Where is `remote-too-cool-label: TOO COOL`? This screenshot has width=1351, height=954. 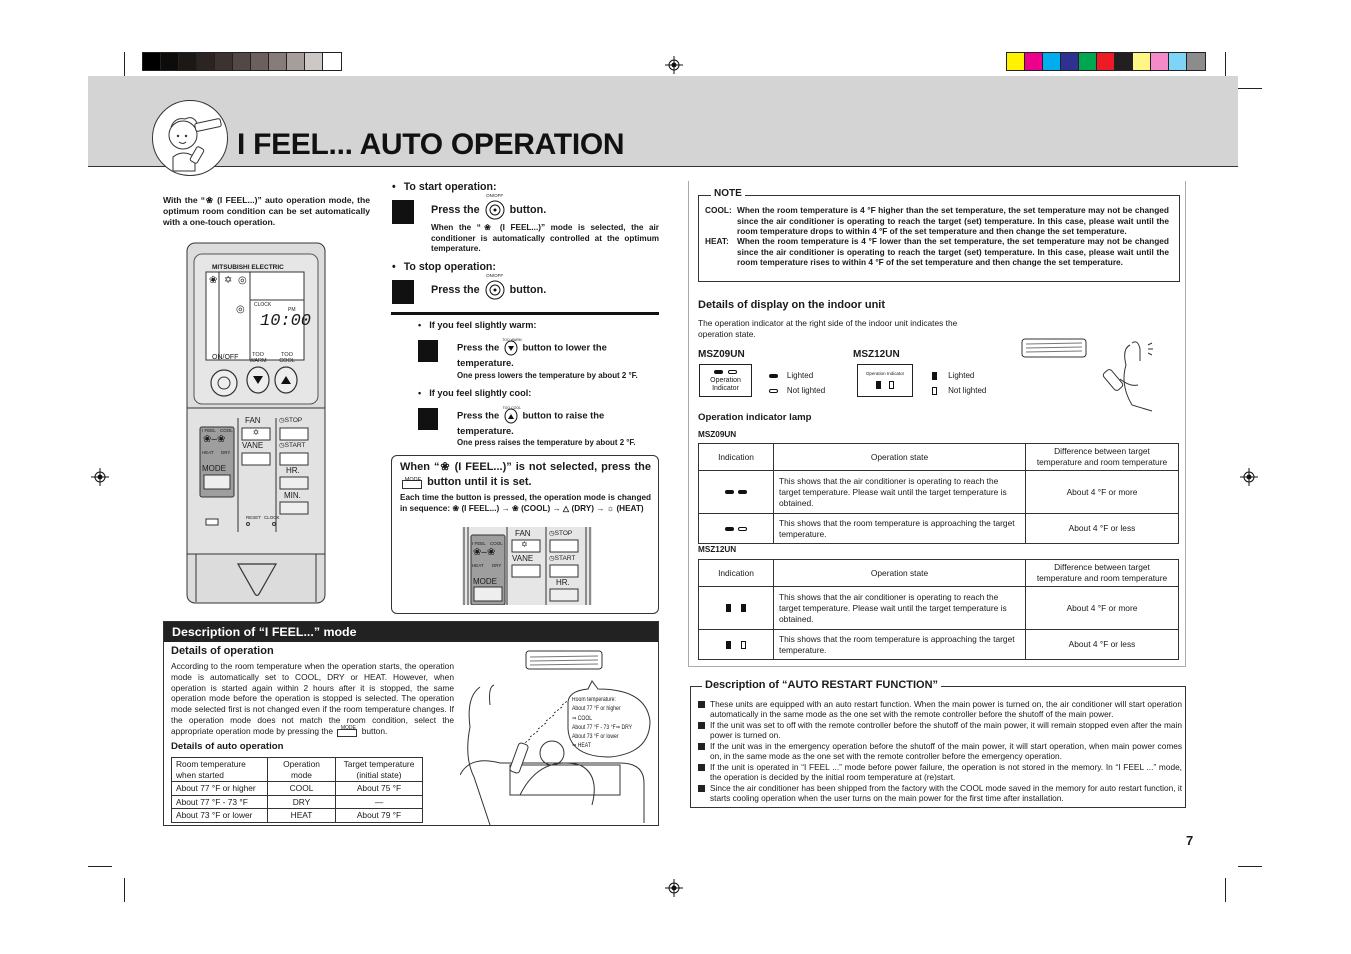 remote-too-cool-label: TOO COOL is located at coordinates (287, 358).